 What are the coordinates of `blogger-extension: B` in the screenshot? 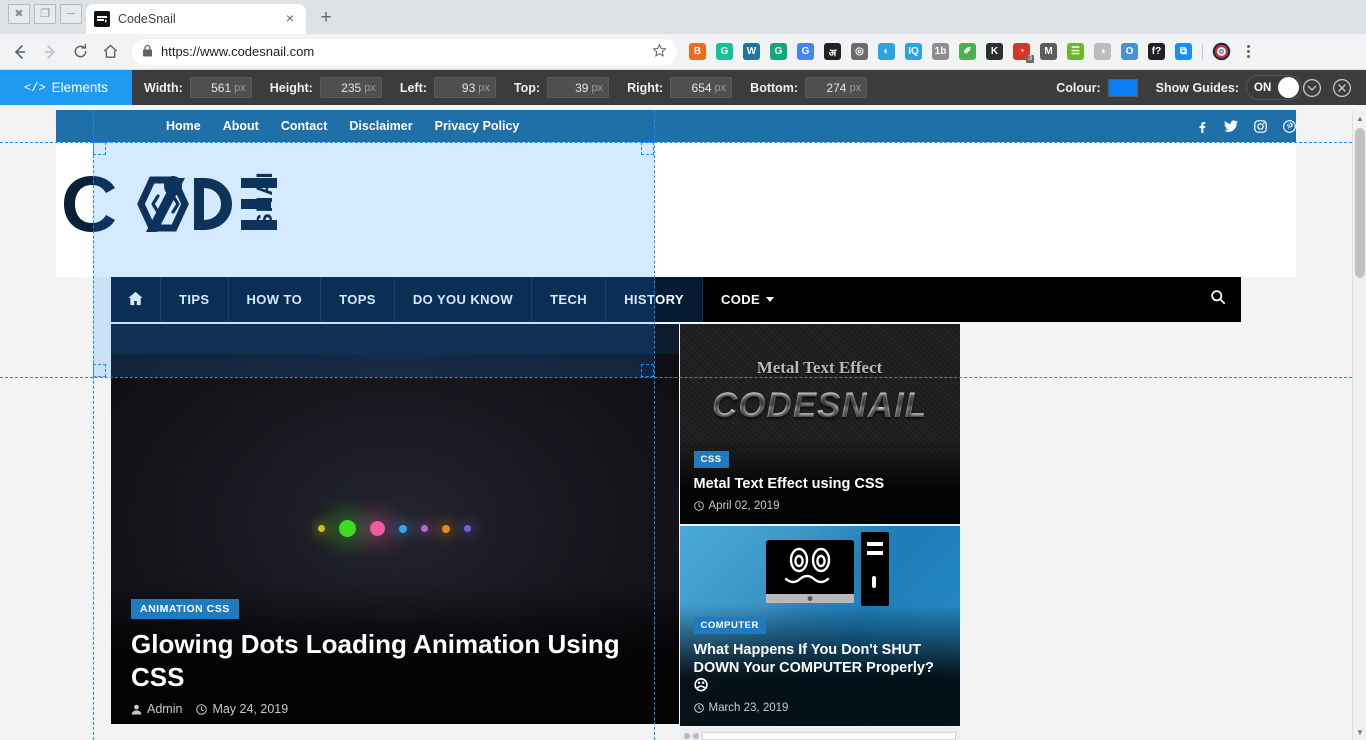 It's located at (697, 51).